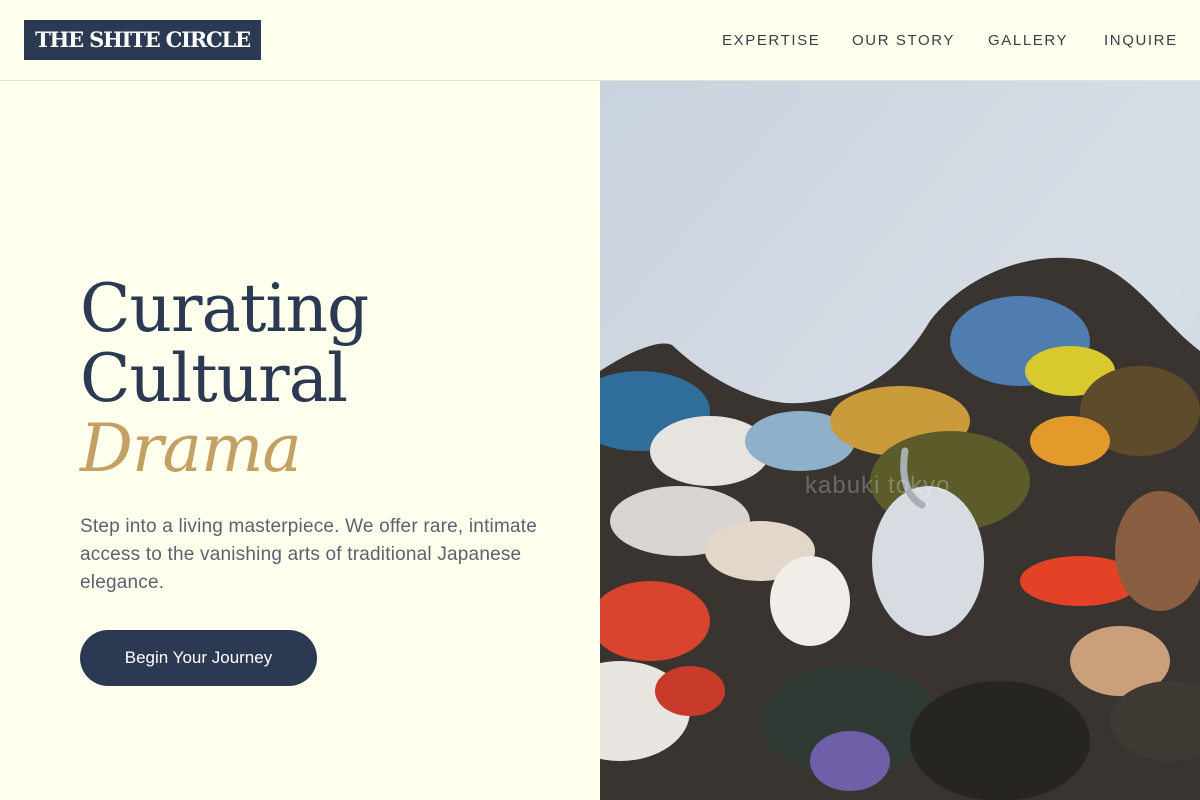 The image size is (1200, 800). I want to click on nav-item-gallery: GALLERY, so click(1028, 41).